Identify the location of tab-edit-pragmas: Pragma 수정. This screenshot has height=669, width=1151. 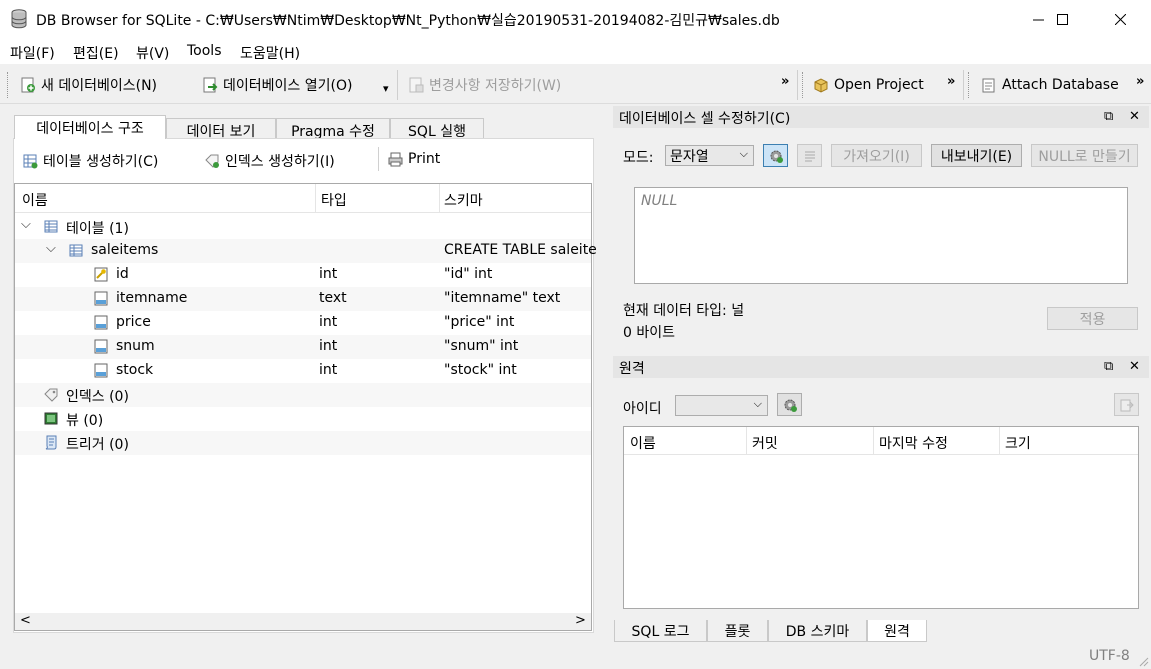
(333, 129).